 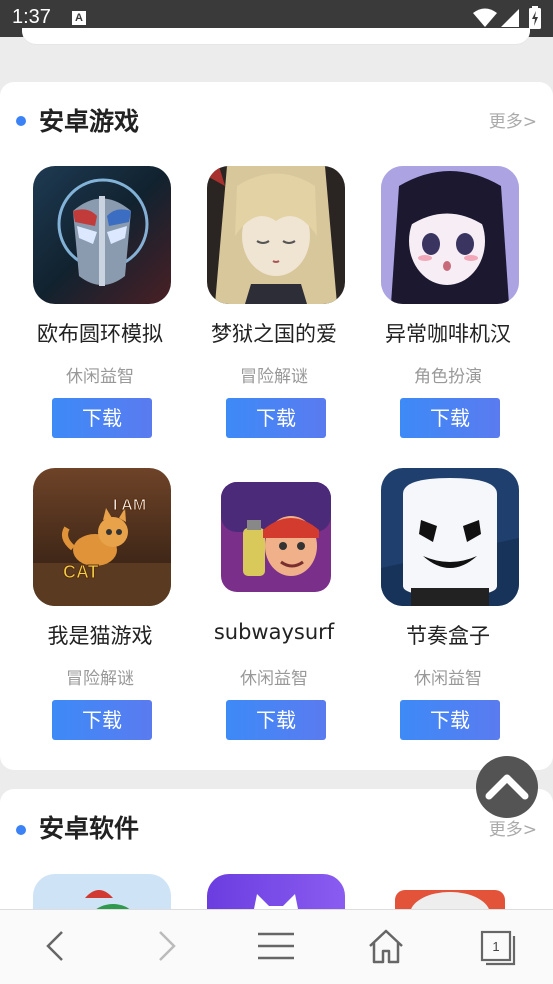 What do you see at coordinates (102, 235) in the screenshot?
I see `ultraman-mask-icon` at bounding box center [102, 235].